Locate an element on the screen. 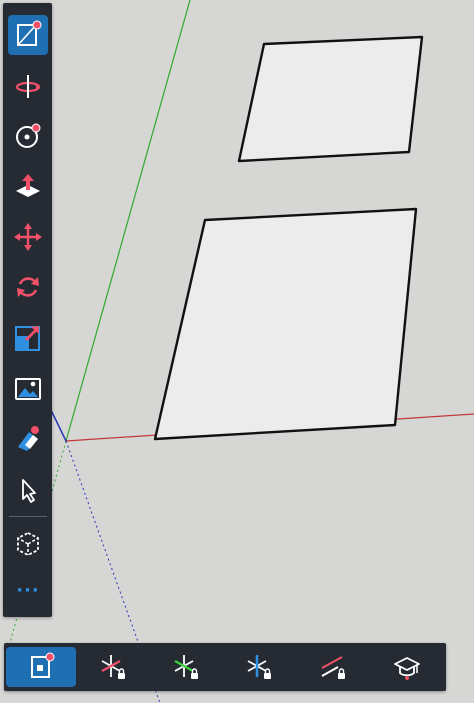 The height and width of the screenshot is (703, 474). rectangle-tool-button is located at coordinates (28, 35).